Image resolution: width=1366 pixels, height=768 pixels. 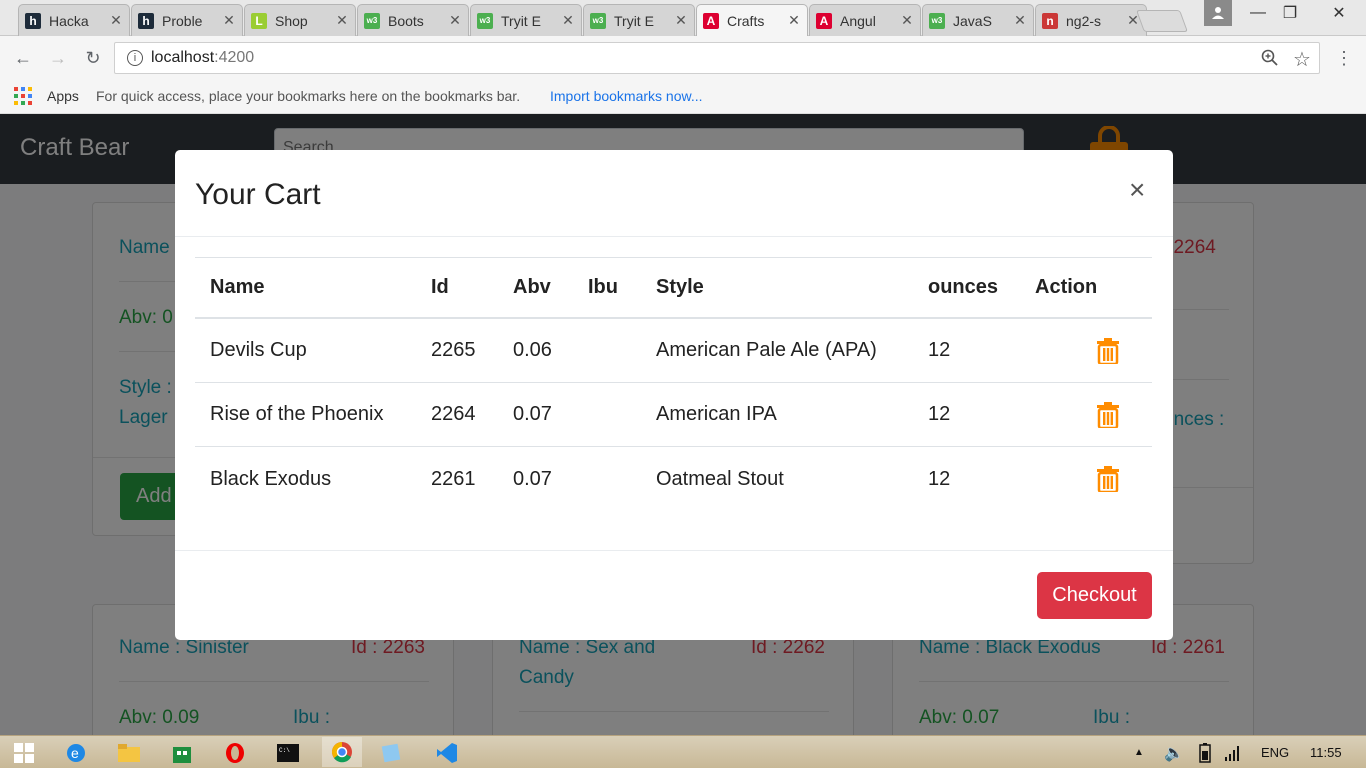 What do you see at coordinates (1218, 13) in the screenshot?
I see `profile-icon` at bounding box center [1218, 13].